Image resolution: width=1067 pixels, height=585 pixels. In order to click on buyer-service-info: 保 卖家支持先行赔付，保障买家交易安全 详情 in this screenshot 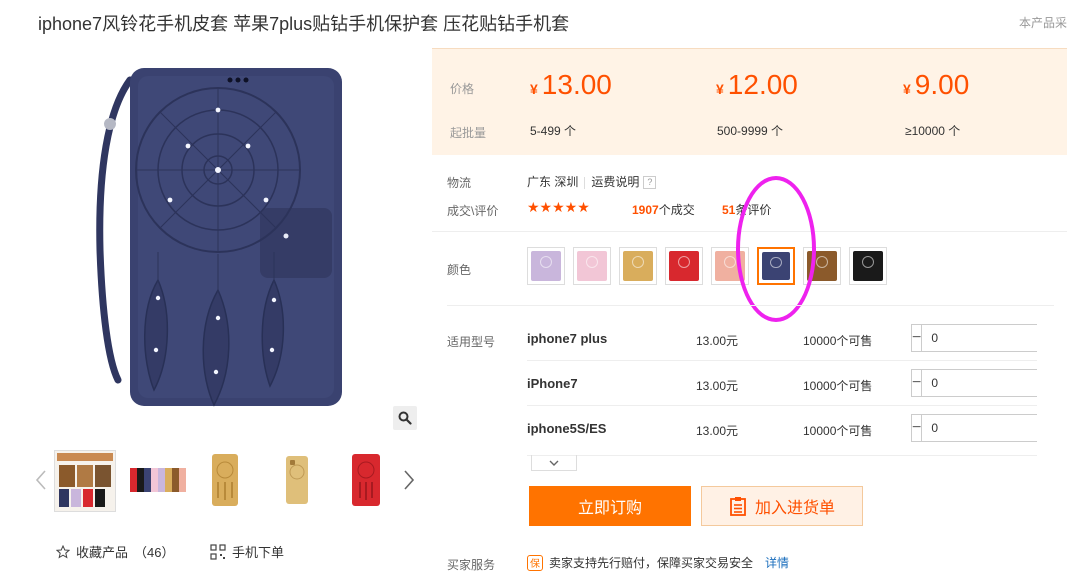, I will do `click(658, 562)`.